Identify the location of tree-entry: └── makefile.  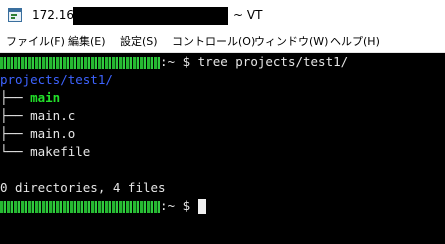
(45, 152).